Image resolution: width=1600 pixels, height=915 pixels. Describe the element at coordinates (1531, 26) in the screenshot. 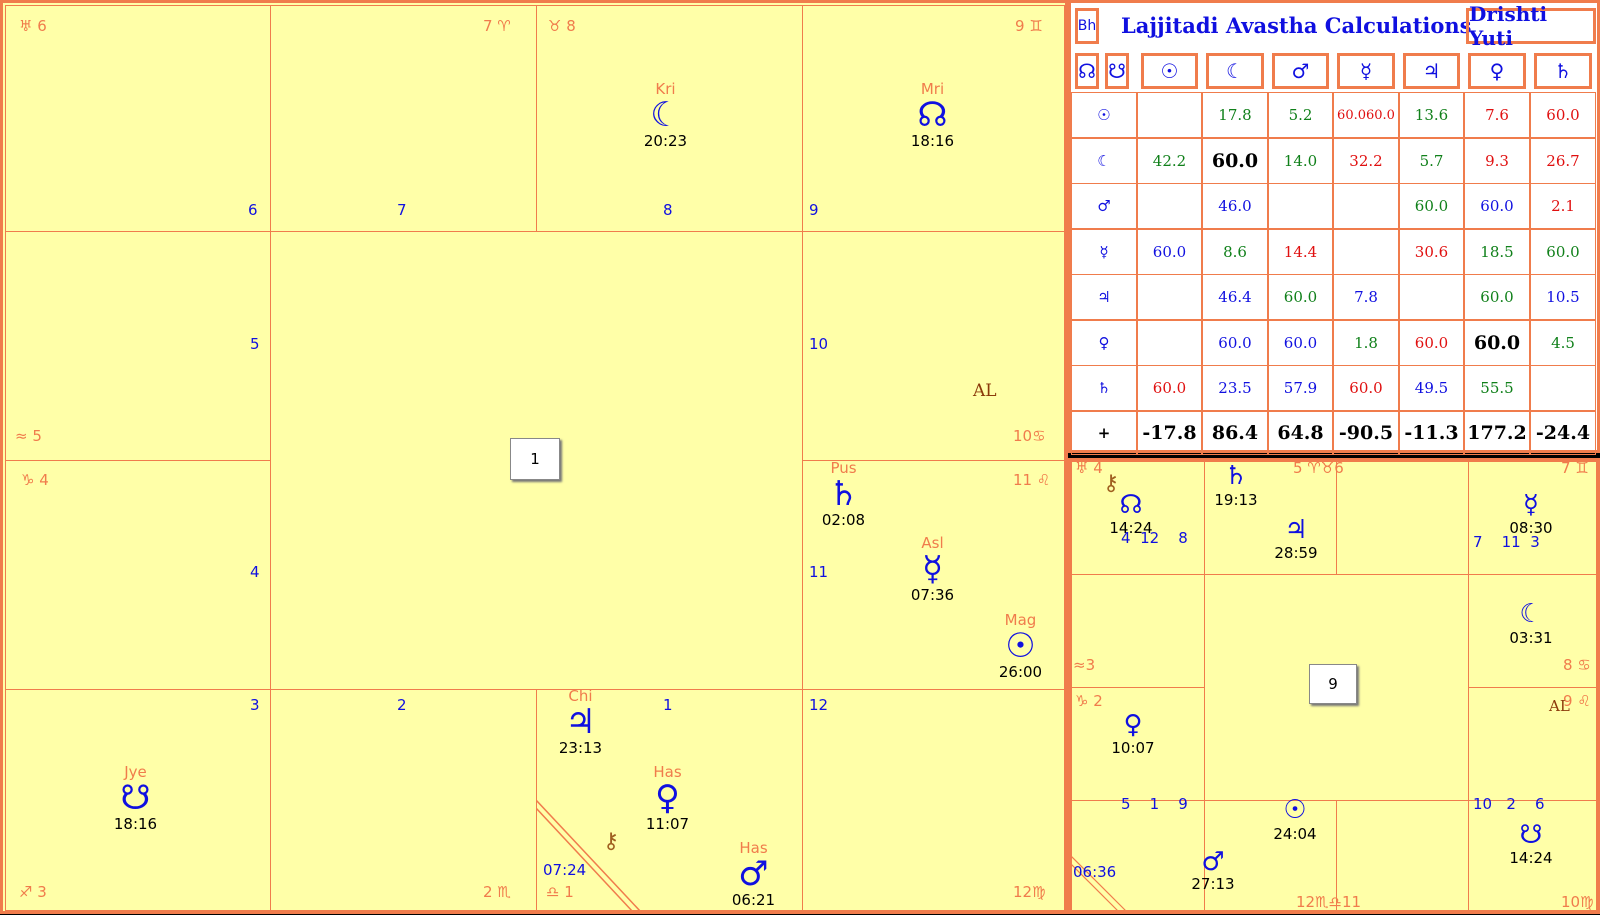

I see `drishti-yuti-tab: Drishti Yuti` at that location.